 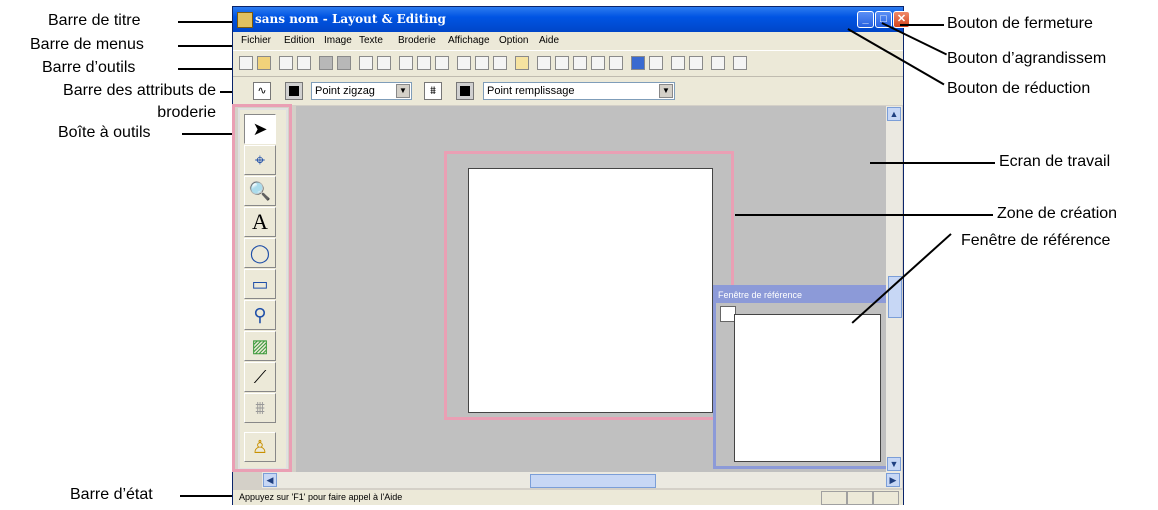 I want to click on reference-window-titlebar: Fenêtre de référence, so click(x=806, y=295).